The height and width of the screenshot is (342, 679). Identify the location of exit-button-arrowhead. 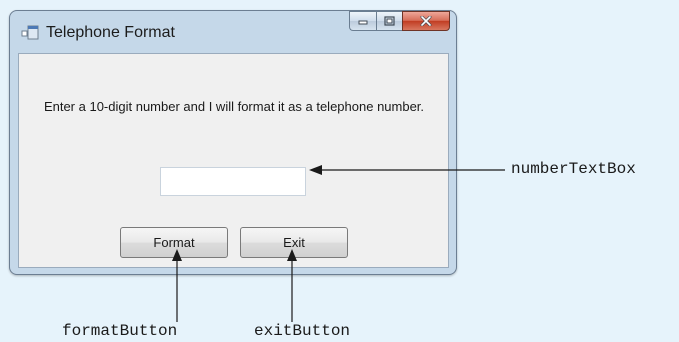
(292, 255).